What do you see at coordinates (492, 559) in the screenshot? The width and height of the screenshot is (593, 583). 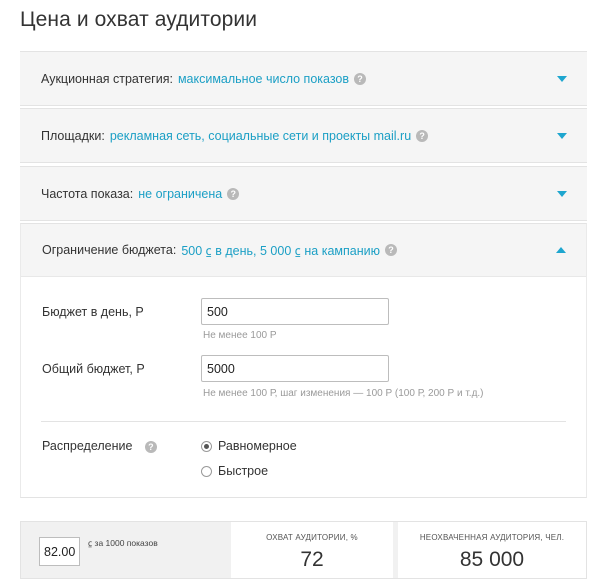 I see `unreached-value: 85 000` at bounding box center [492, 559].